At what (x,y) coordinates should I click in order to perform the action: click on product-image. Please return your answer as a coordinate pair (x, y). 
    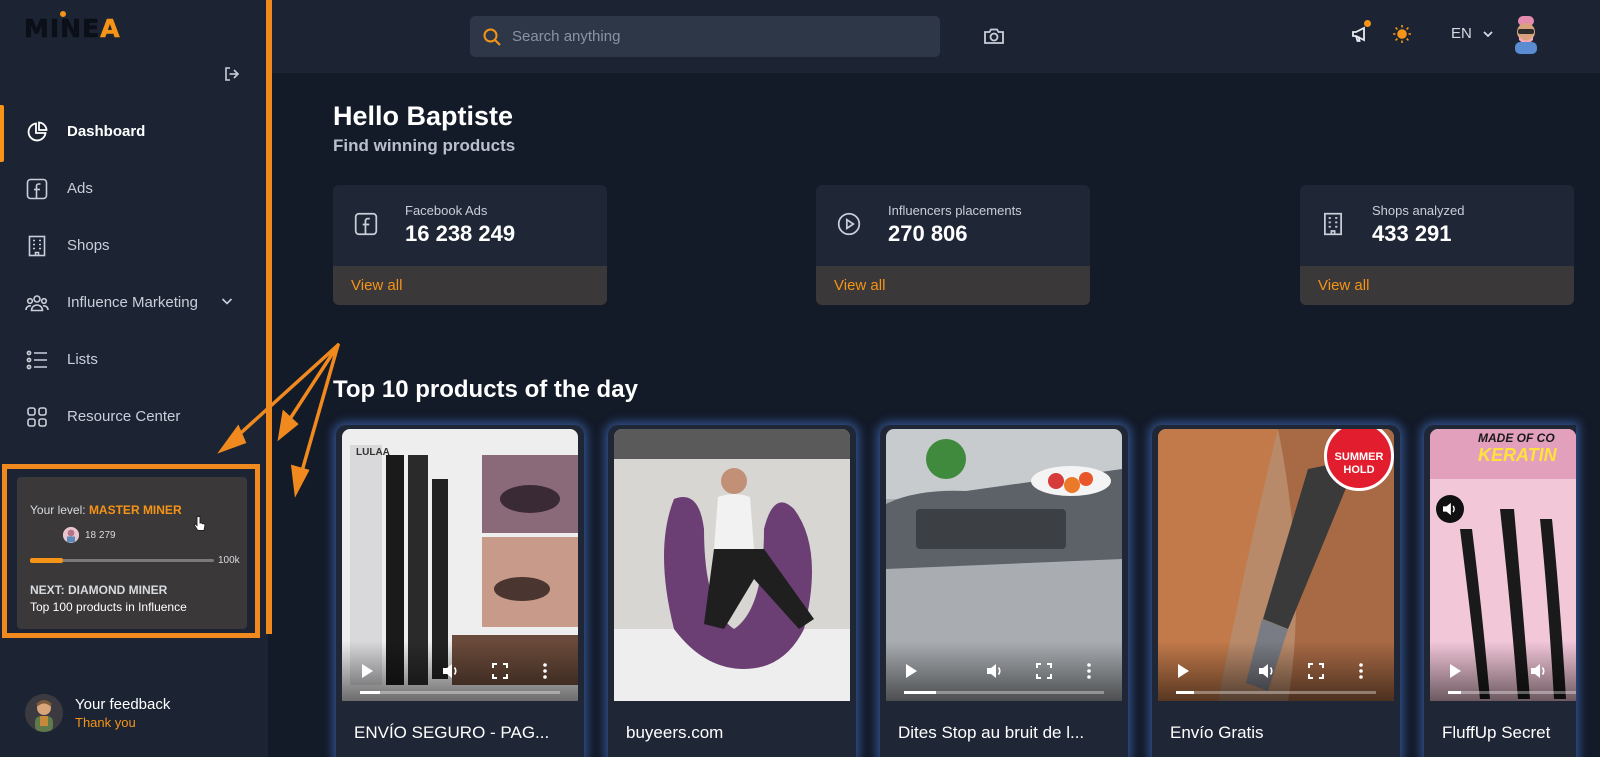
    Looking at the image, I should click on (732, 565).